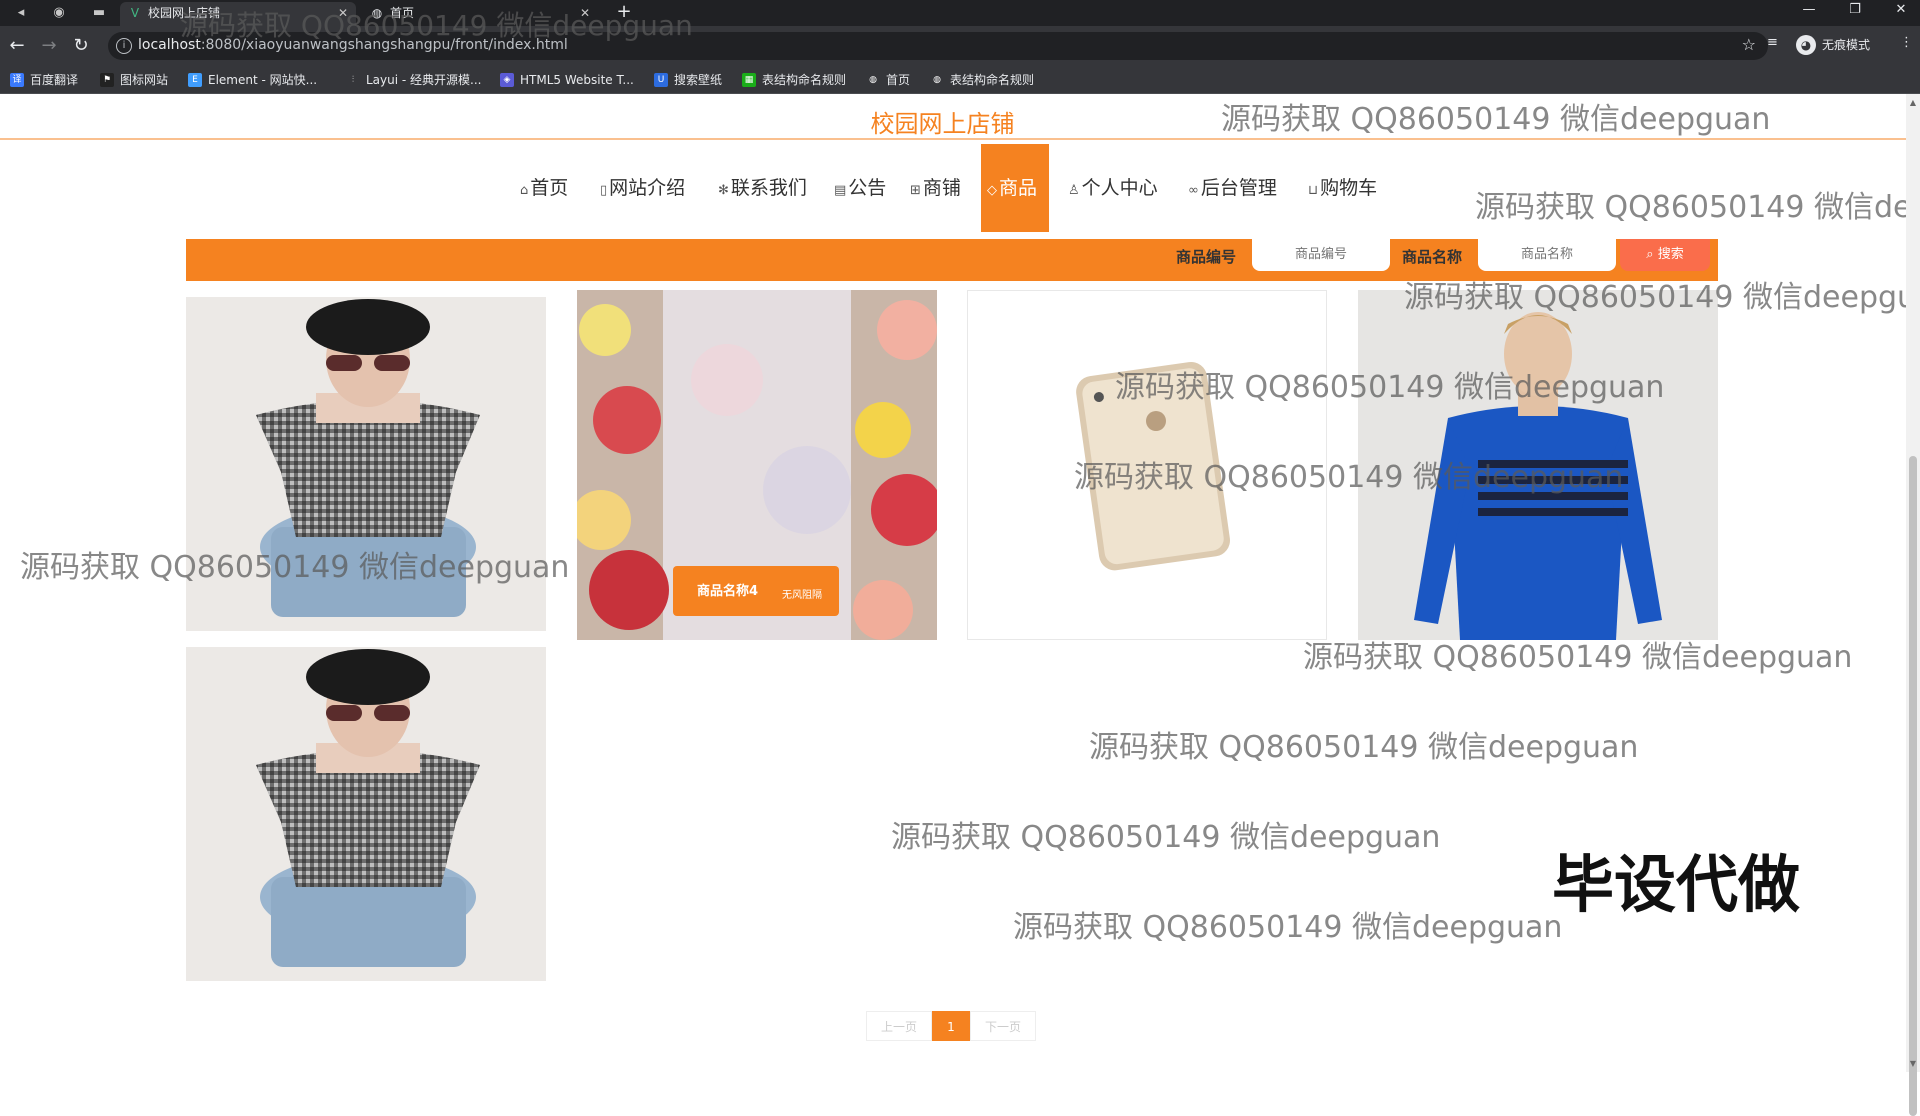  Describe the element at coordinates (1119, 188) in the screenshot. I see `nav-label: 个人中心` at that location.